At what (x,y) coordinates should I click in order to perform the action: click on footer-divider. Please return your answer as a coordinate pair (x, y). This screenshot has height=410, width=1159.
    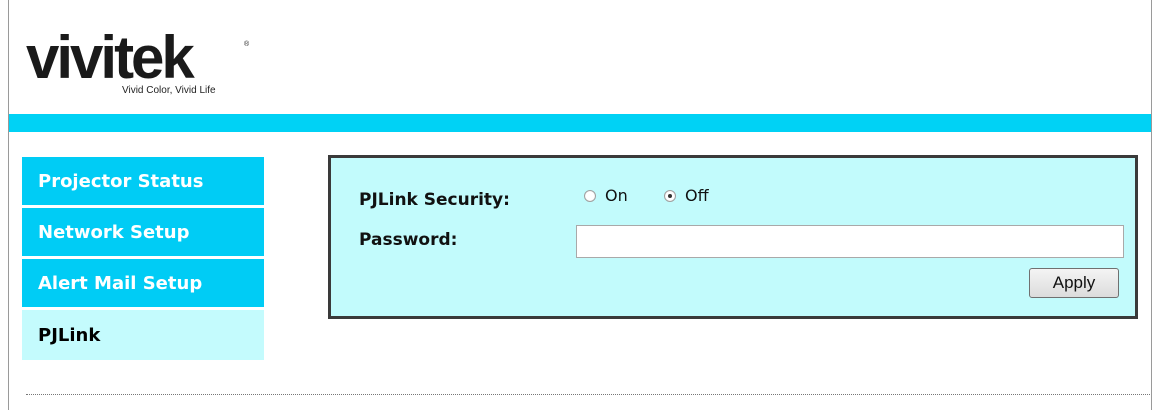
    Looking at the image, I should click on (588, 394).